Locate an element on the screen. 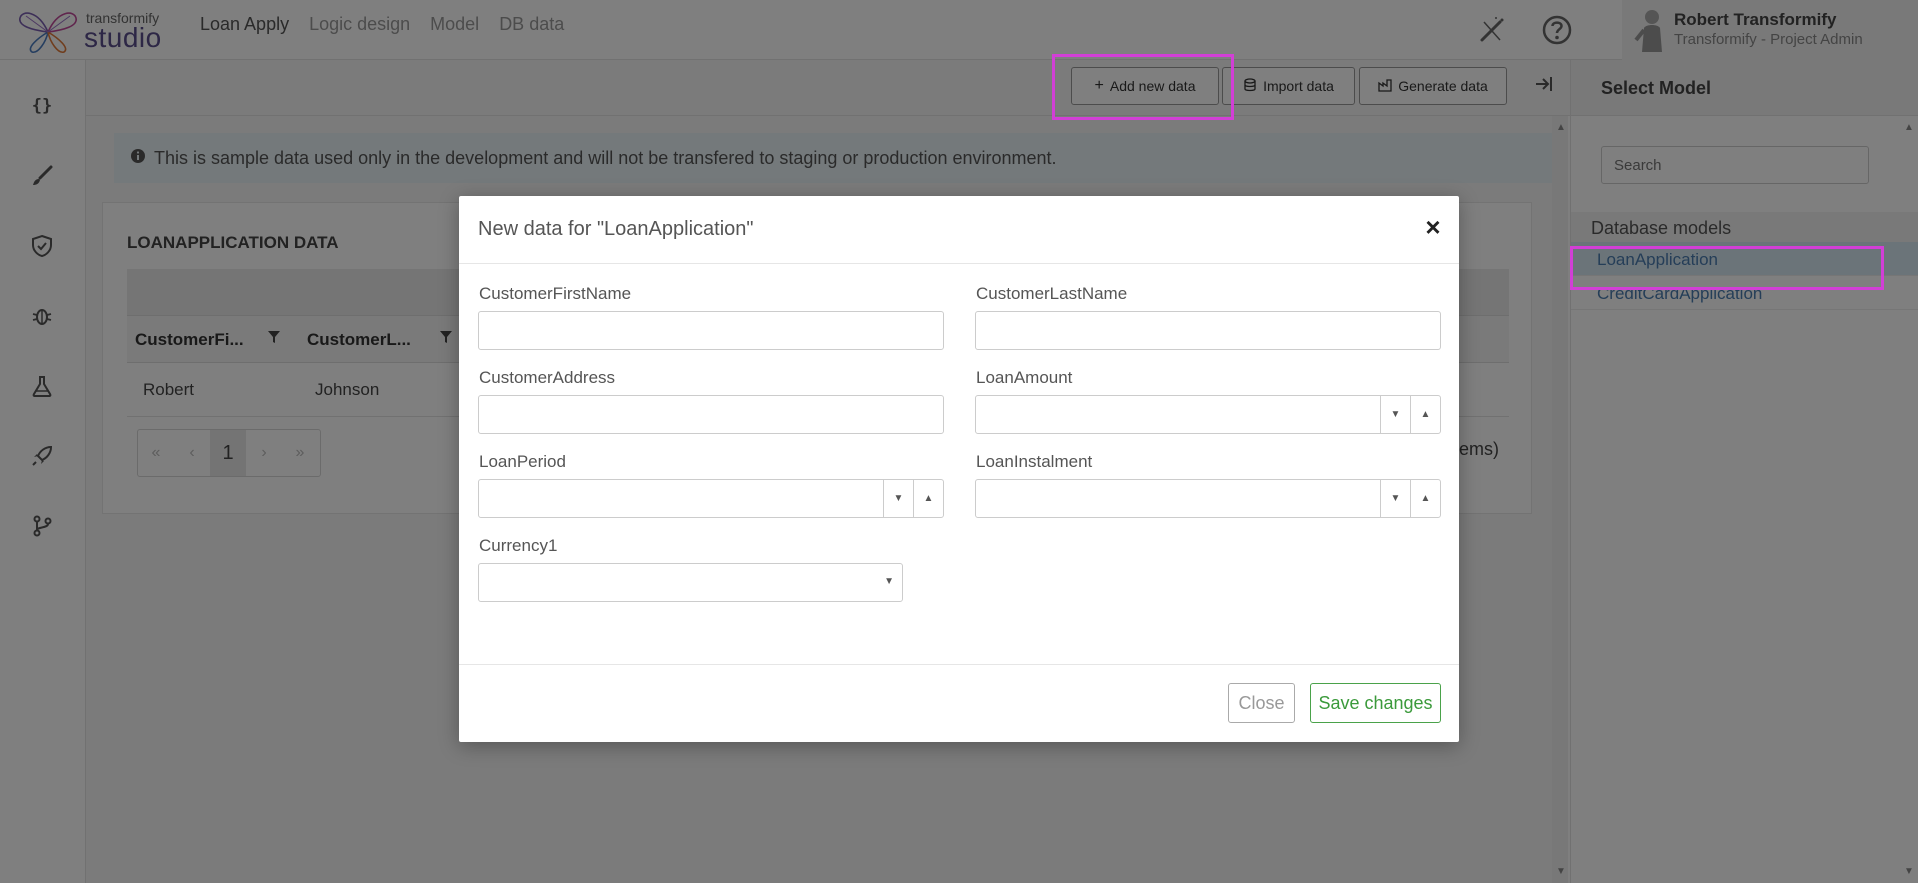 The image size is (1918, 883). loan-period-input is located at coordinates (681, 498).